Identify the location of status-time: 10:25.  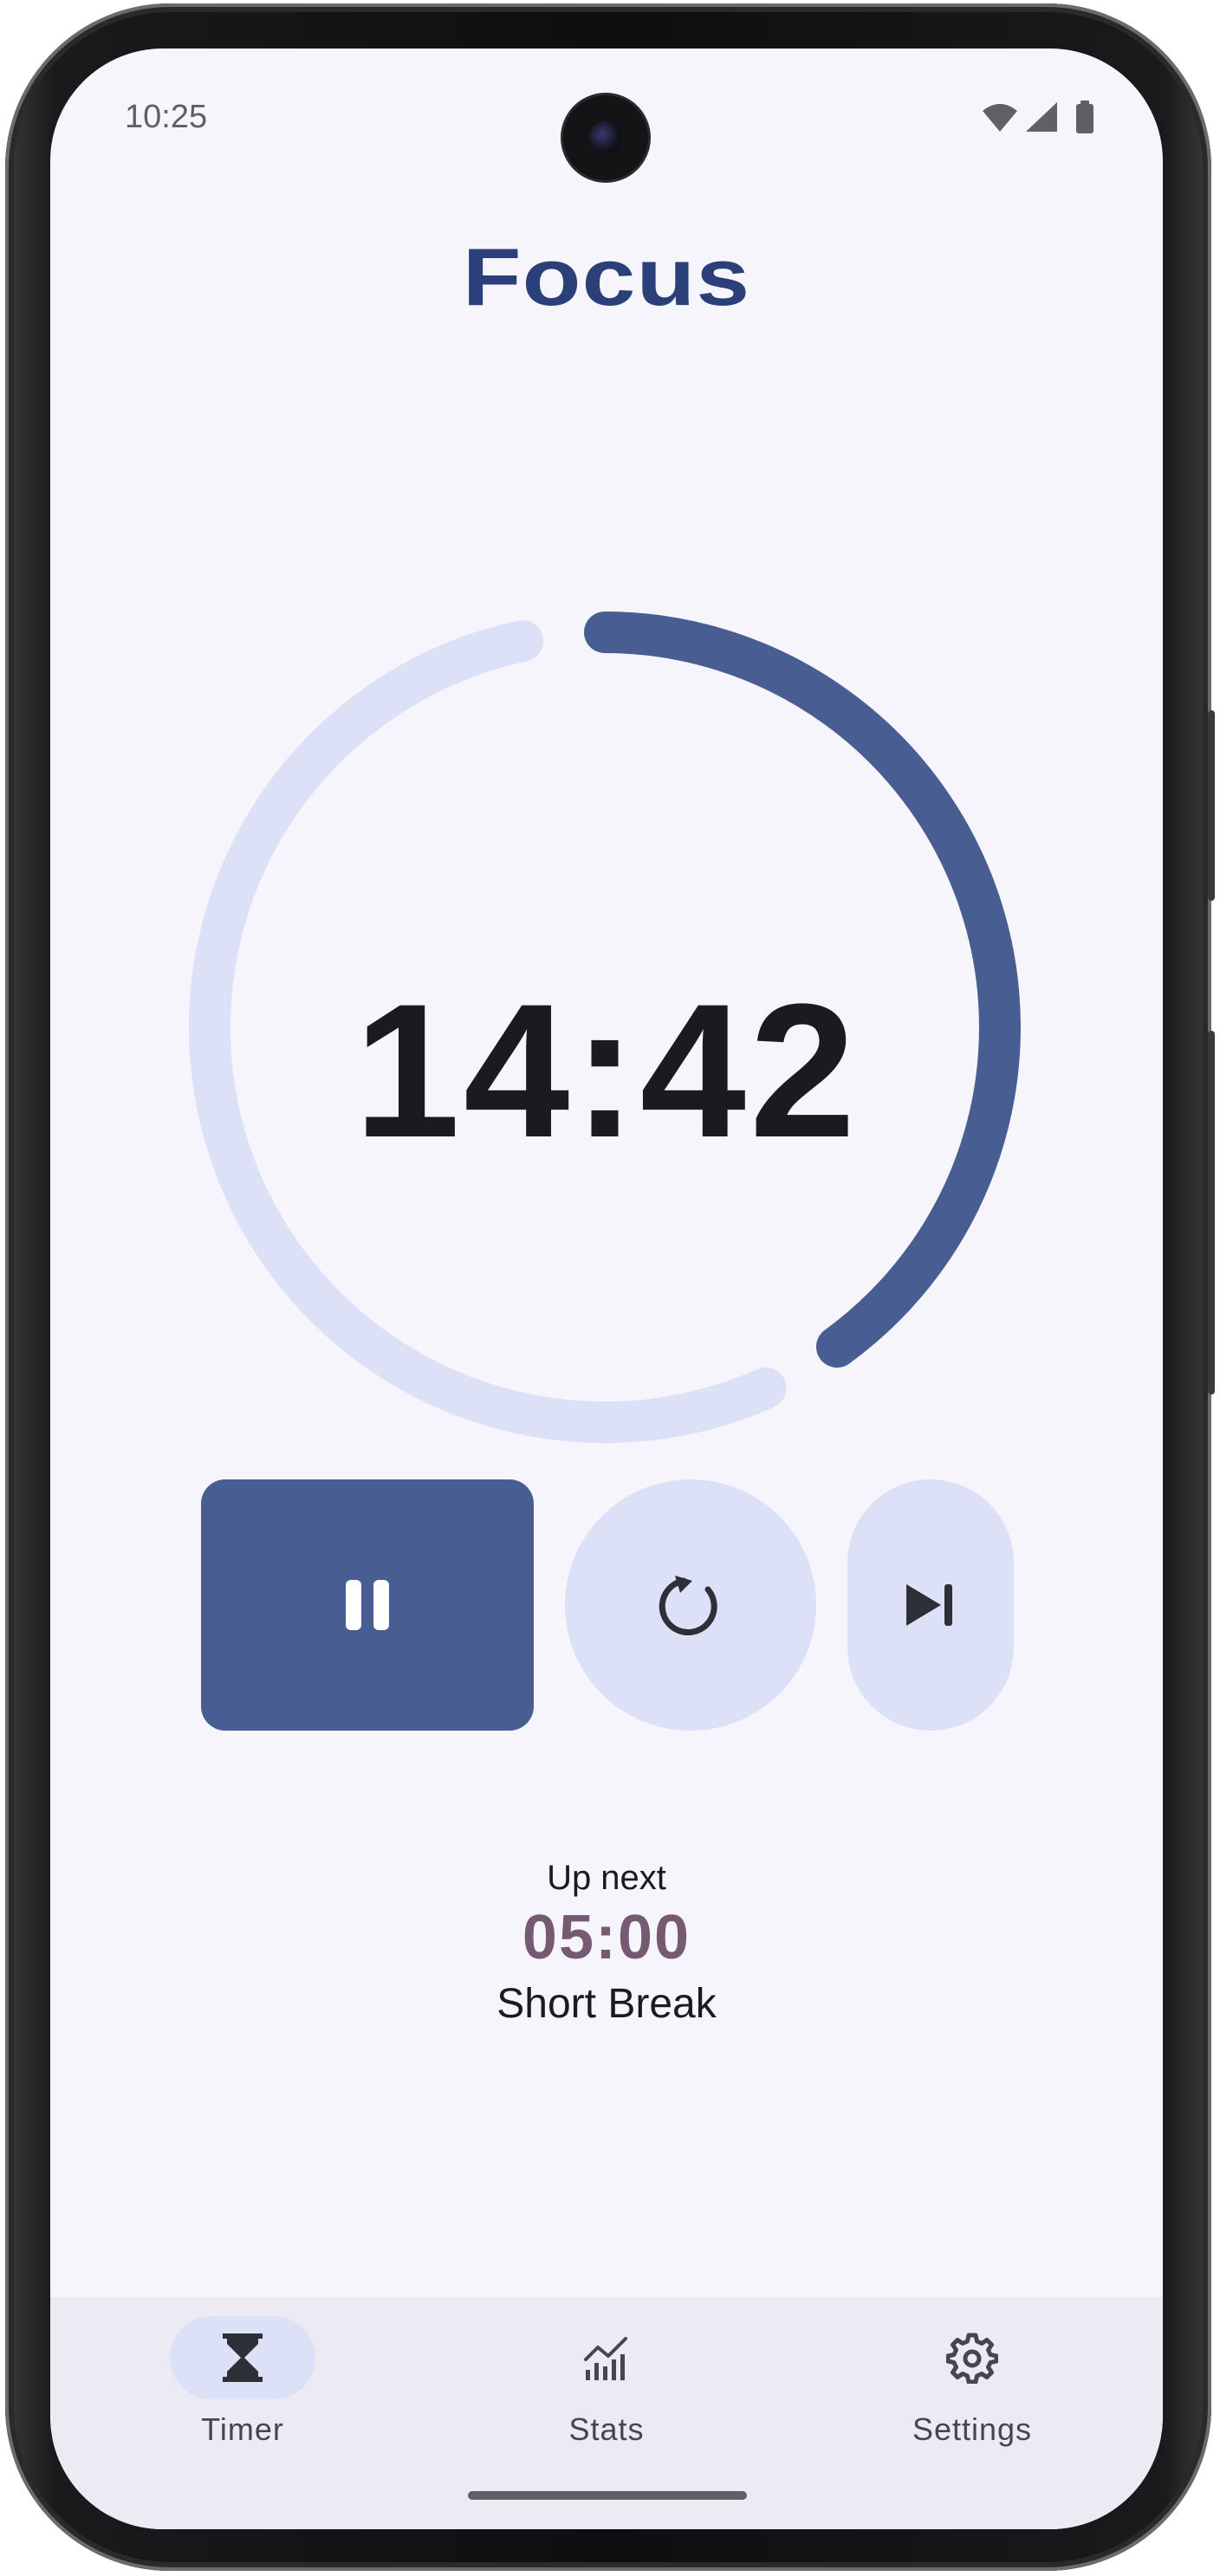
(167, 117).